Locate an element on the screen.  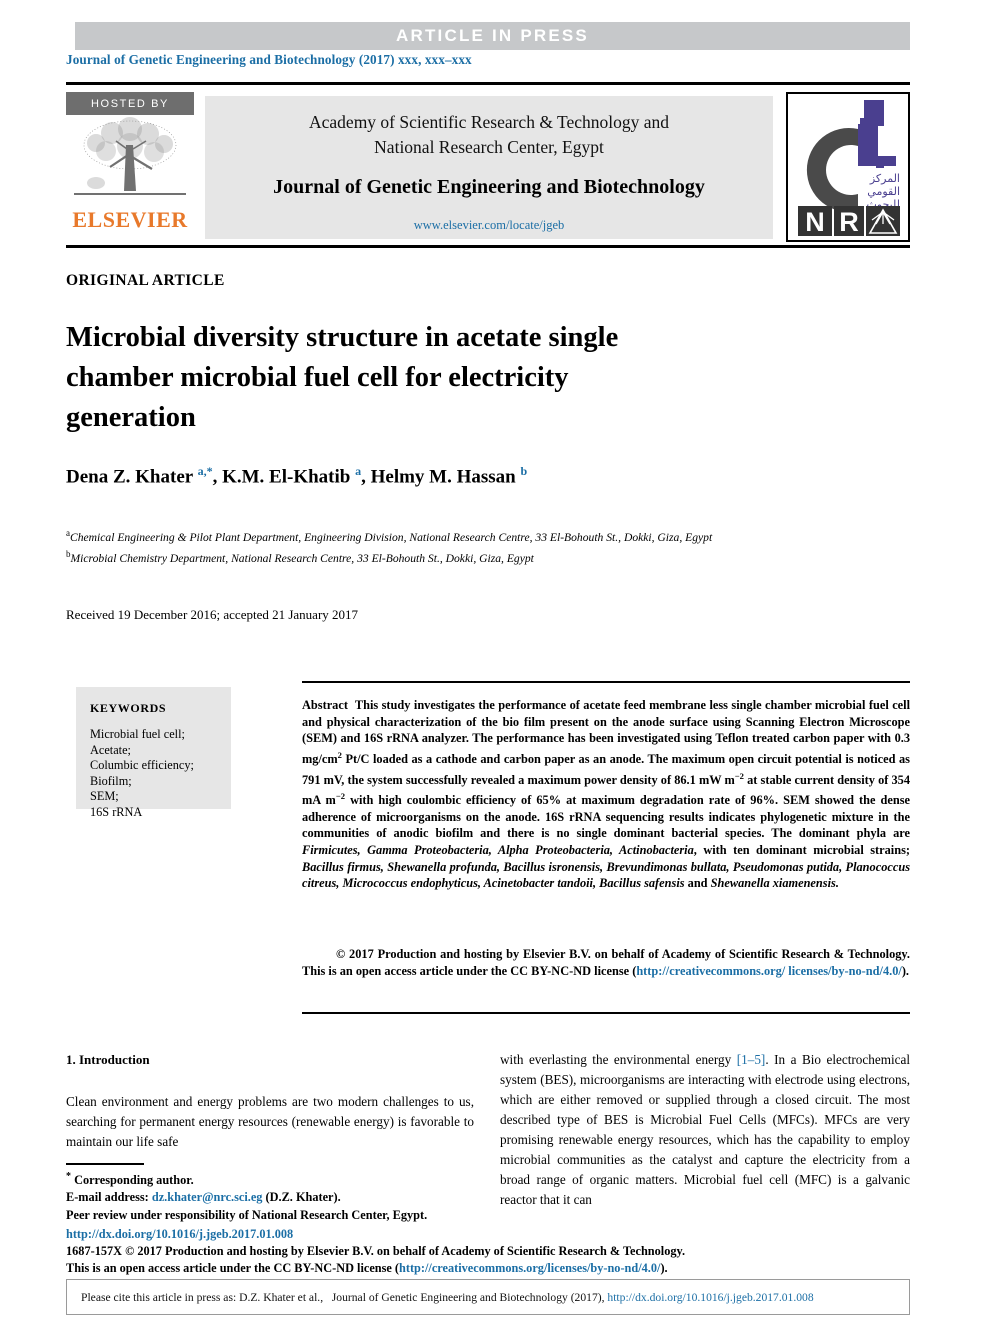
section-heading-introduction: 1. Introduction is located at coordinates (108, 1059).